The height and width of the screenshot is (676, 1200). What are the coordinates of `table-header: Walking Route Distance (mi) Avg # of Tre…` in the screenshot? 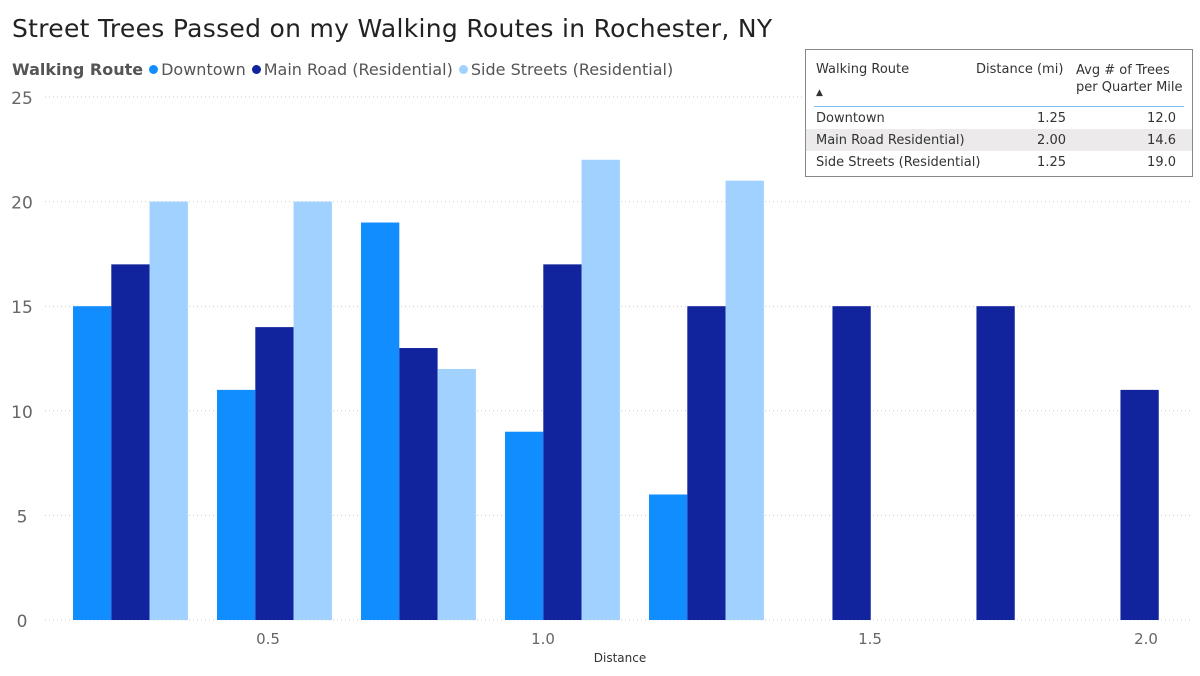 It's located at (999, 78).